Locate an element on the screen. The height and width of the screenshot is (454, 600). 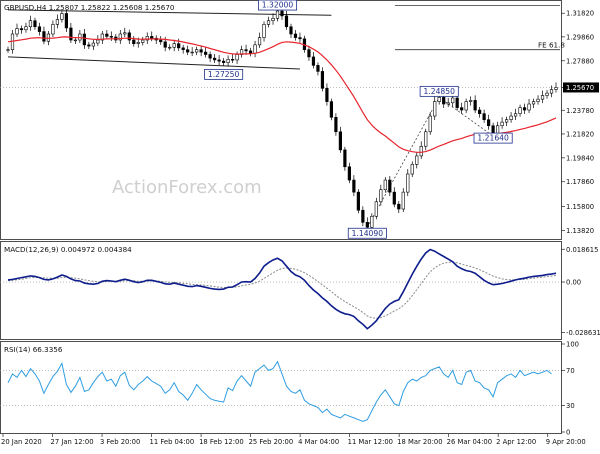
price-tick-label: 1.19840 is located at coordinates (580, 158).